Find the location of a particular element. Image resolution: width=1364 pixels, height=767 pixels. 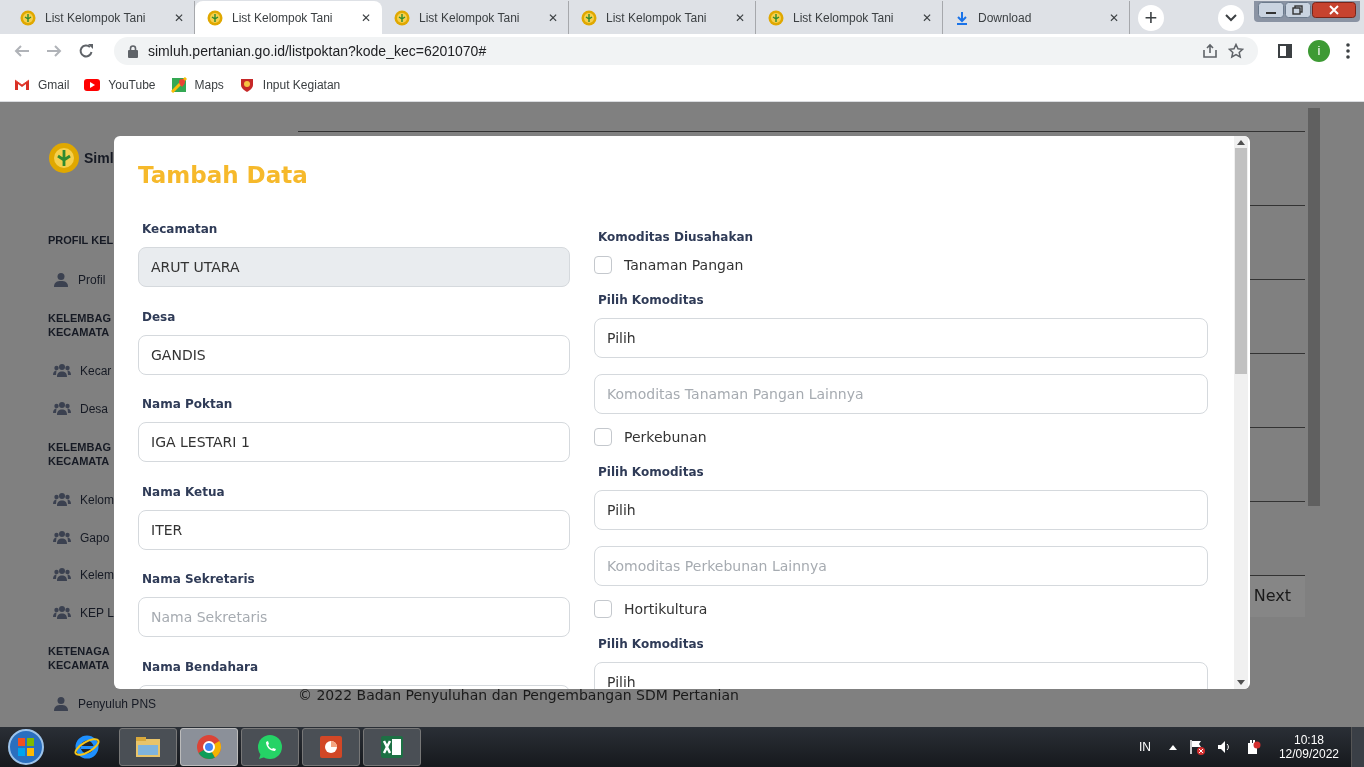

field-label: Komoditas Diusahakan is located at coordinates (676, 237).